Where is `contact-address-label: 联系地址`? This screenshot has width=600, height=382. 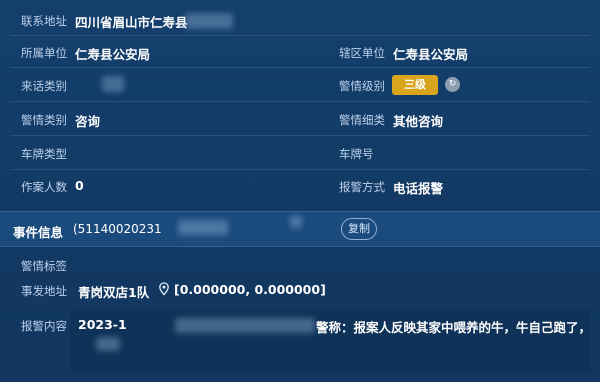
contact-address-label: 联系地址 is located at coordinates (44, 21).